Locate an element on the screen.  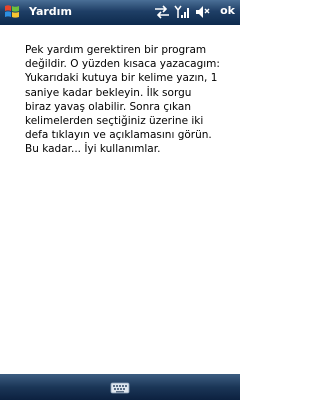
signal-icon is located at coordinates (182, 12).